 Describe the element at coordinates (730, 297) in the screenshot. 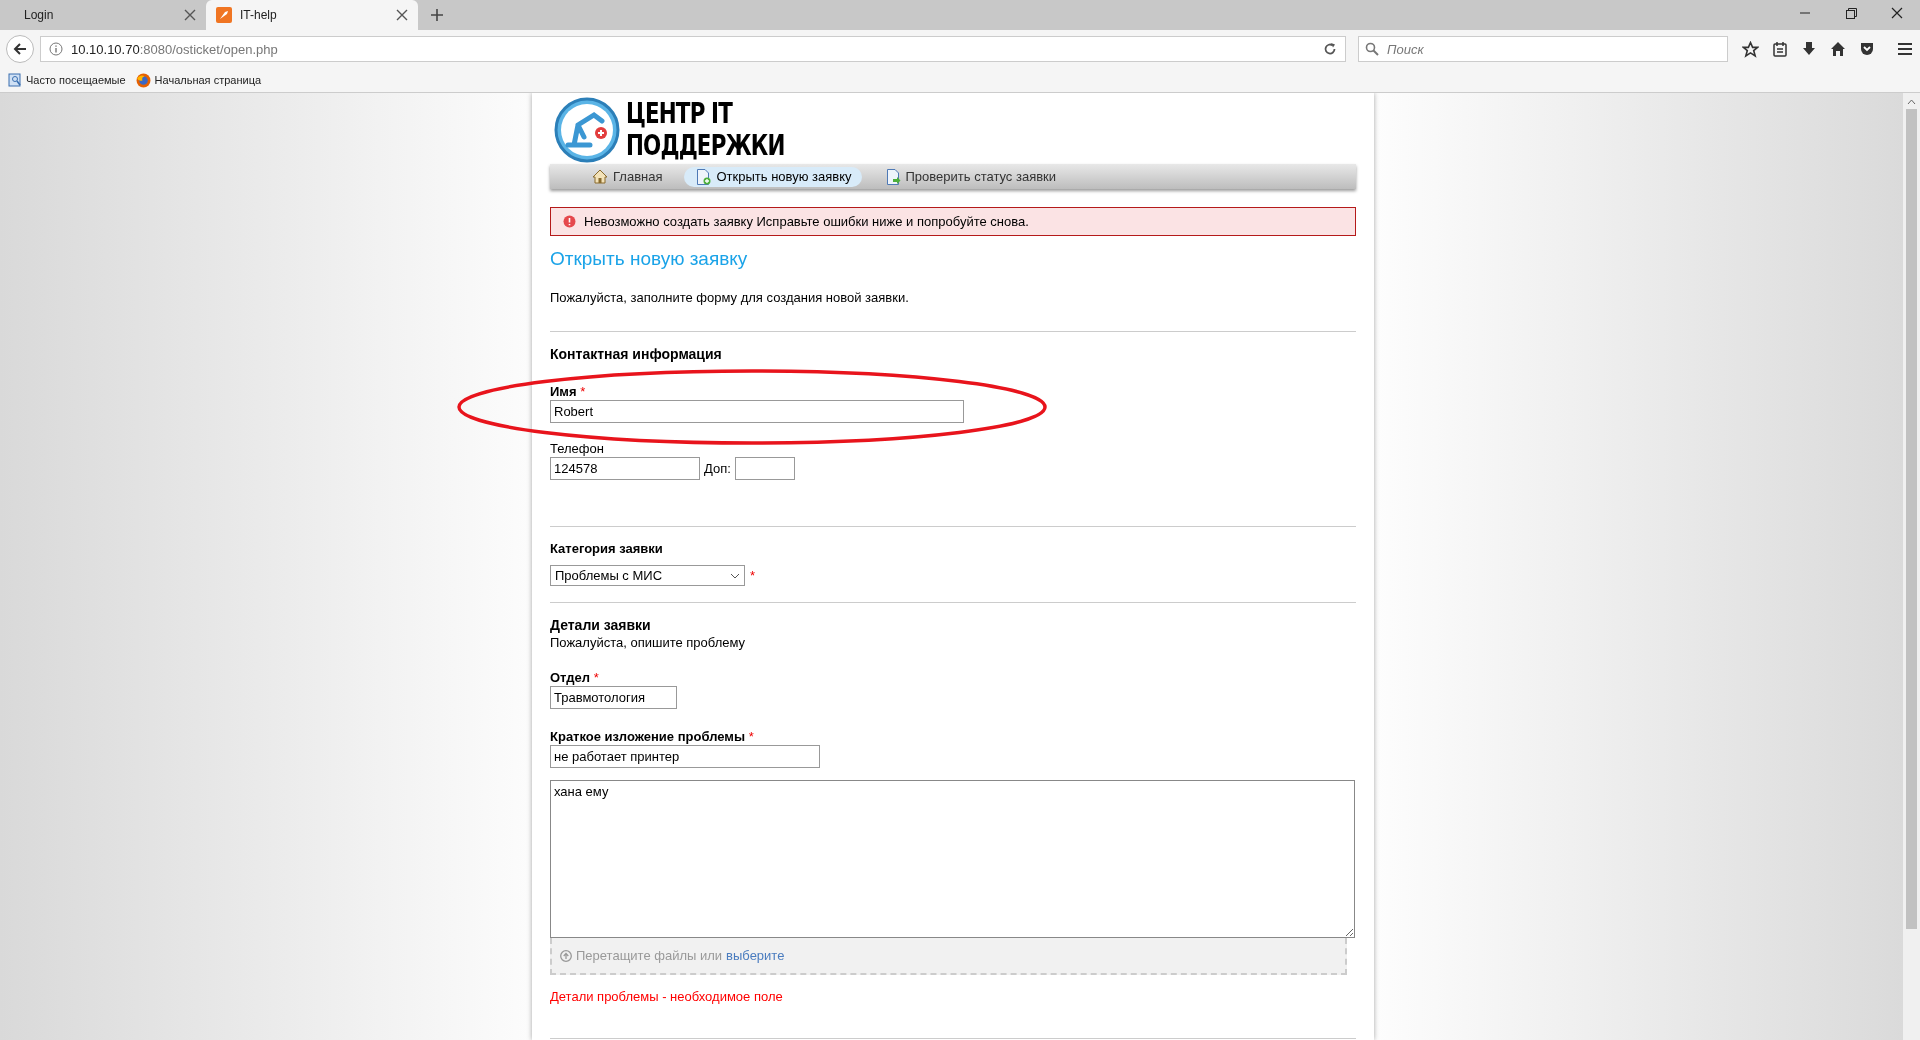

I see `intro-text: Пожалуйста, заполните форму для создания новой заявки.` at that location.